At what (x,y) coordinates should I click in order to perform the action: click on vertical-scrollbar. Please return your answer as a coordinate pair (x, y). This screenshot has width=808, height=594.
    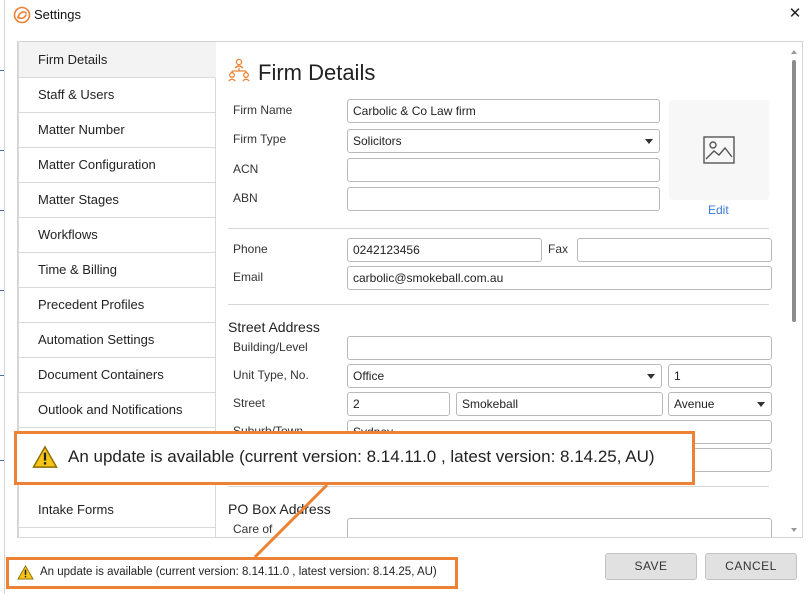
    Looking at the image, I should click on (794, 289).